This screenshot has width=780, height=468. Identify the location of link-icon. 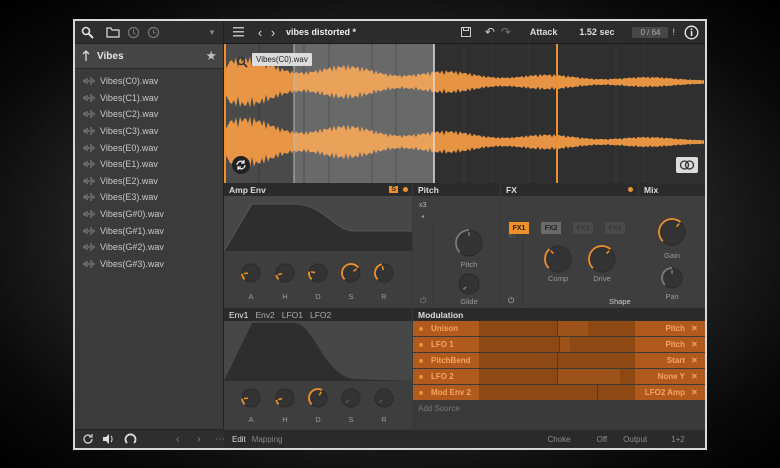
(687, 165).